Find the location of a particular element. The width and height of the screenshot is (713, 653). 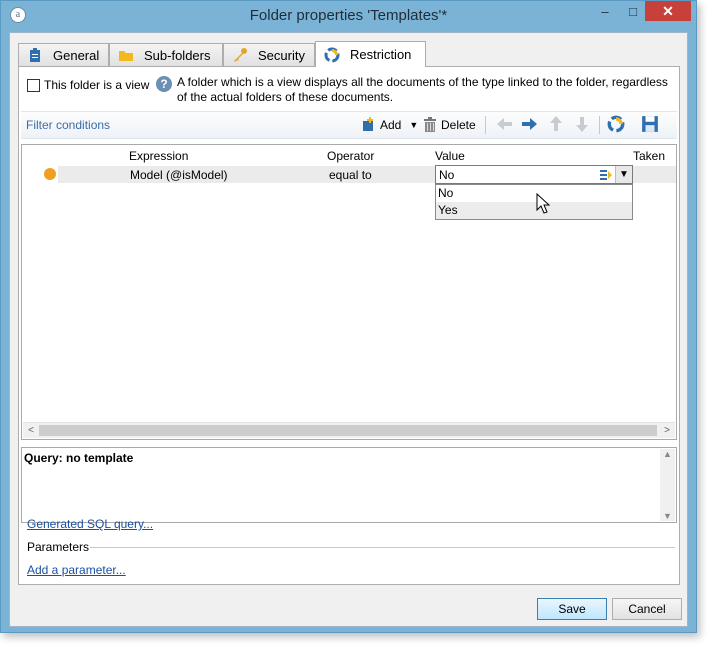

column-header-operator: Operator is located at coordinates (350, 156).